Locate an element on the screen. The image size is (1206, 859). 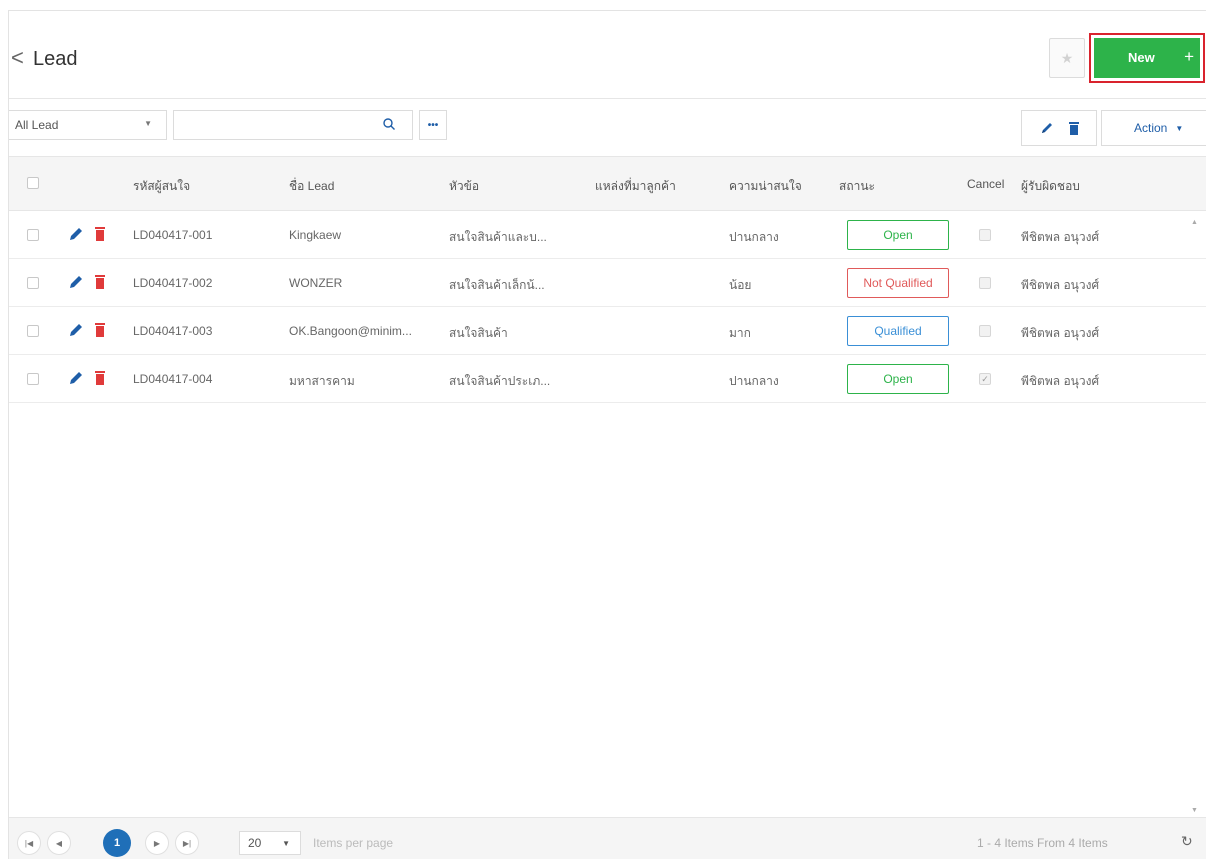
scroll-up-arrow-icon: ▲ is located at coordinates (1194, 222).